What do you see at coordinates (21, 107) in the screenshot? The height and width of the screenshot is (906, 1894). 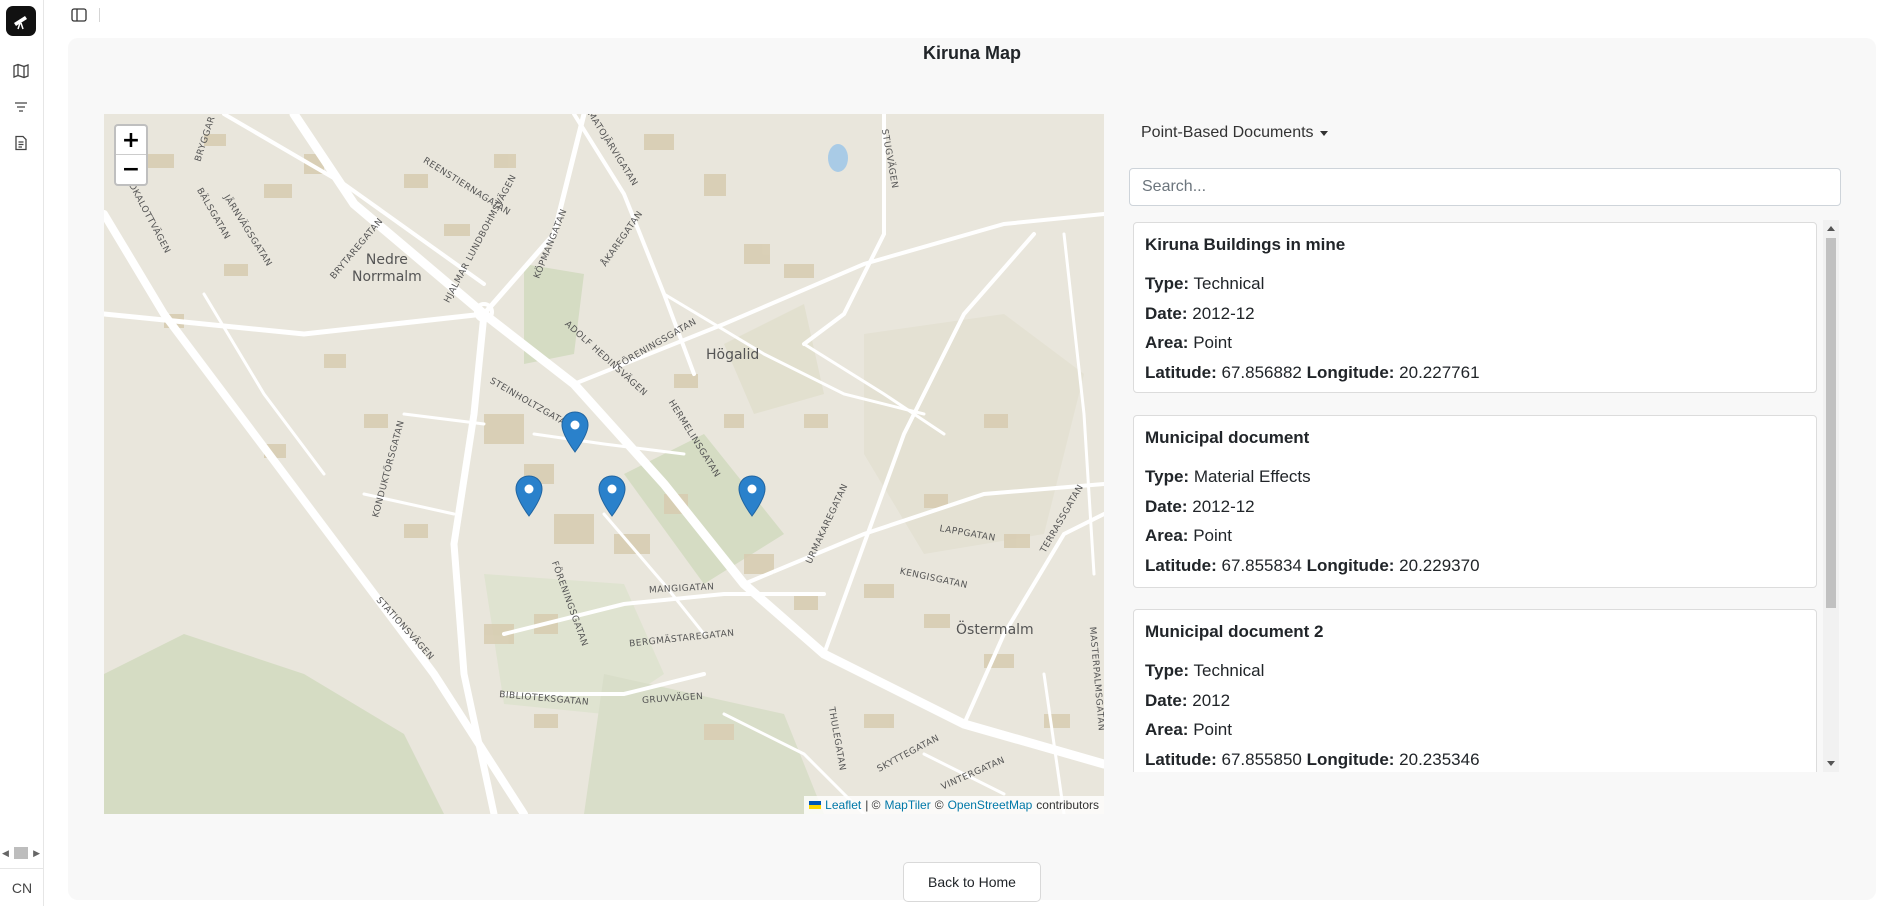 I see `list-icon` at bounding box center [21, 107].